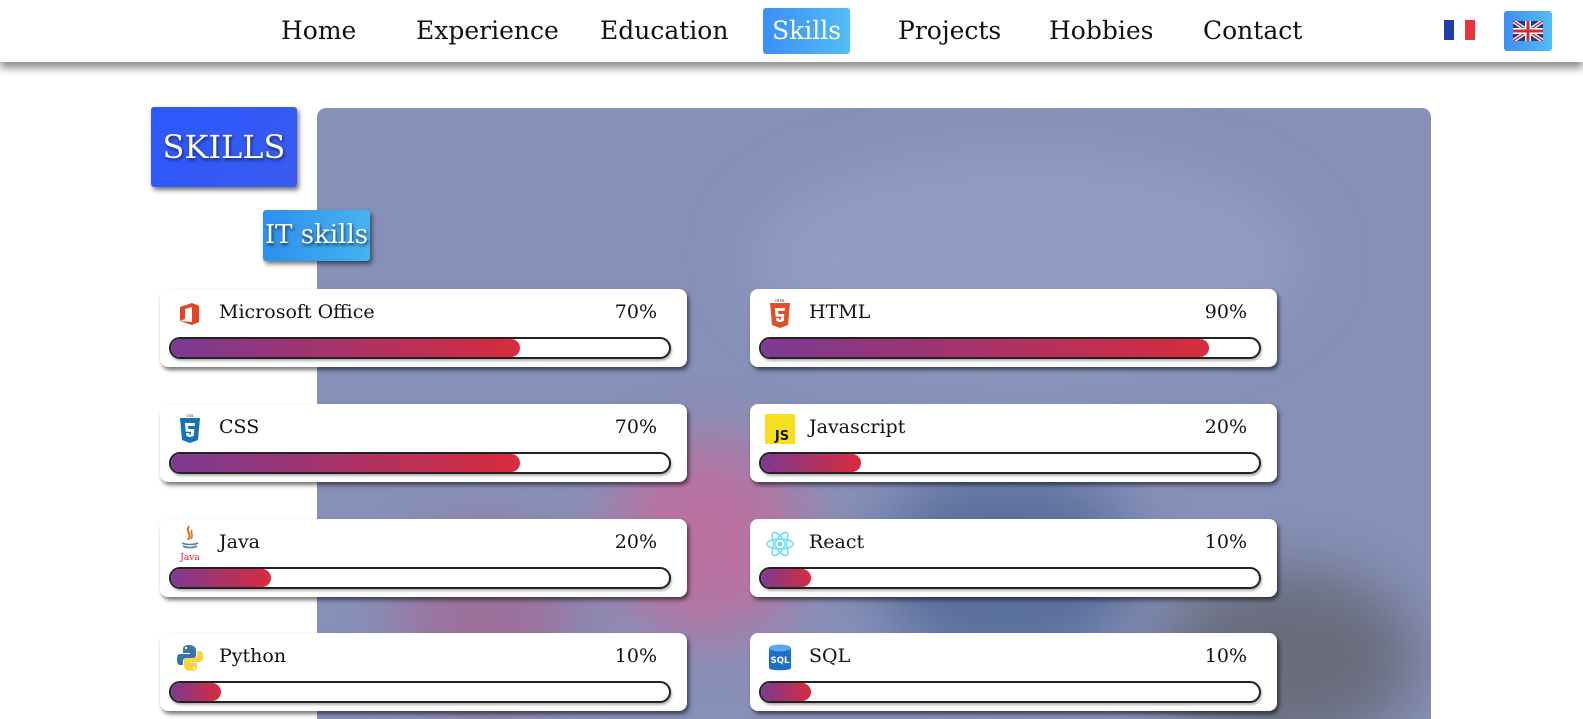 The image size is (1583, 719). Describe the element at coordinates (779, 661) in the screenshot. I see `svg-text: SQL` at that location.